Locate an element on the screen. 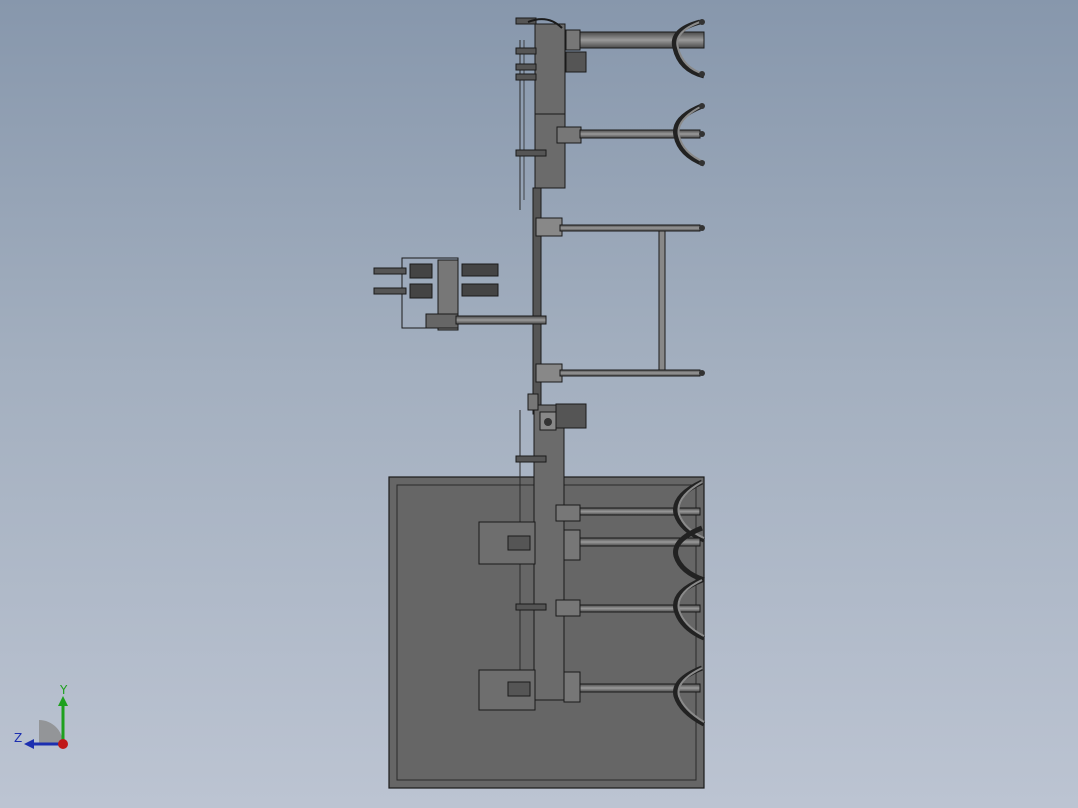  triad-arc is located at coordinates (51, 732).